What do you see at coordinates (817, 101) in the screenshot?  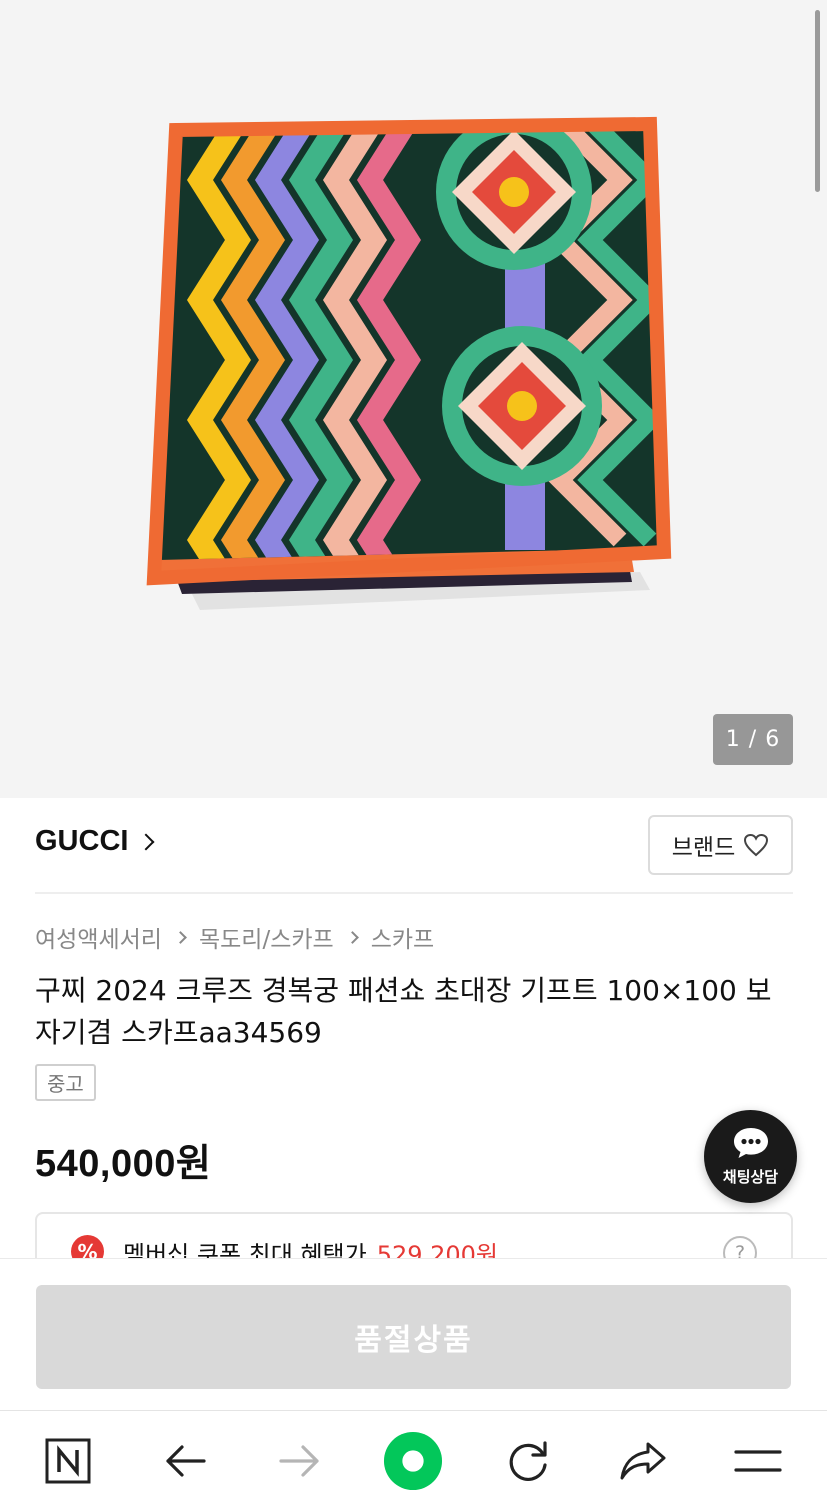 I see `scroll-indicator` at bounding box center [817, 101].